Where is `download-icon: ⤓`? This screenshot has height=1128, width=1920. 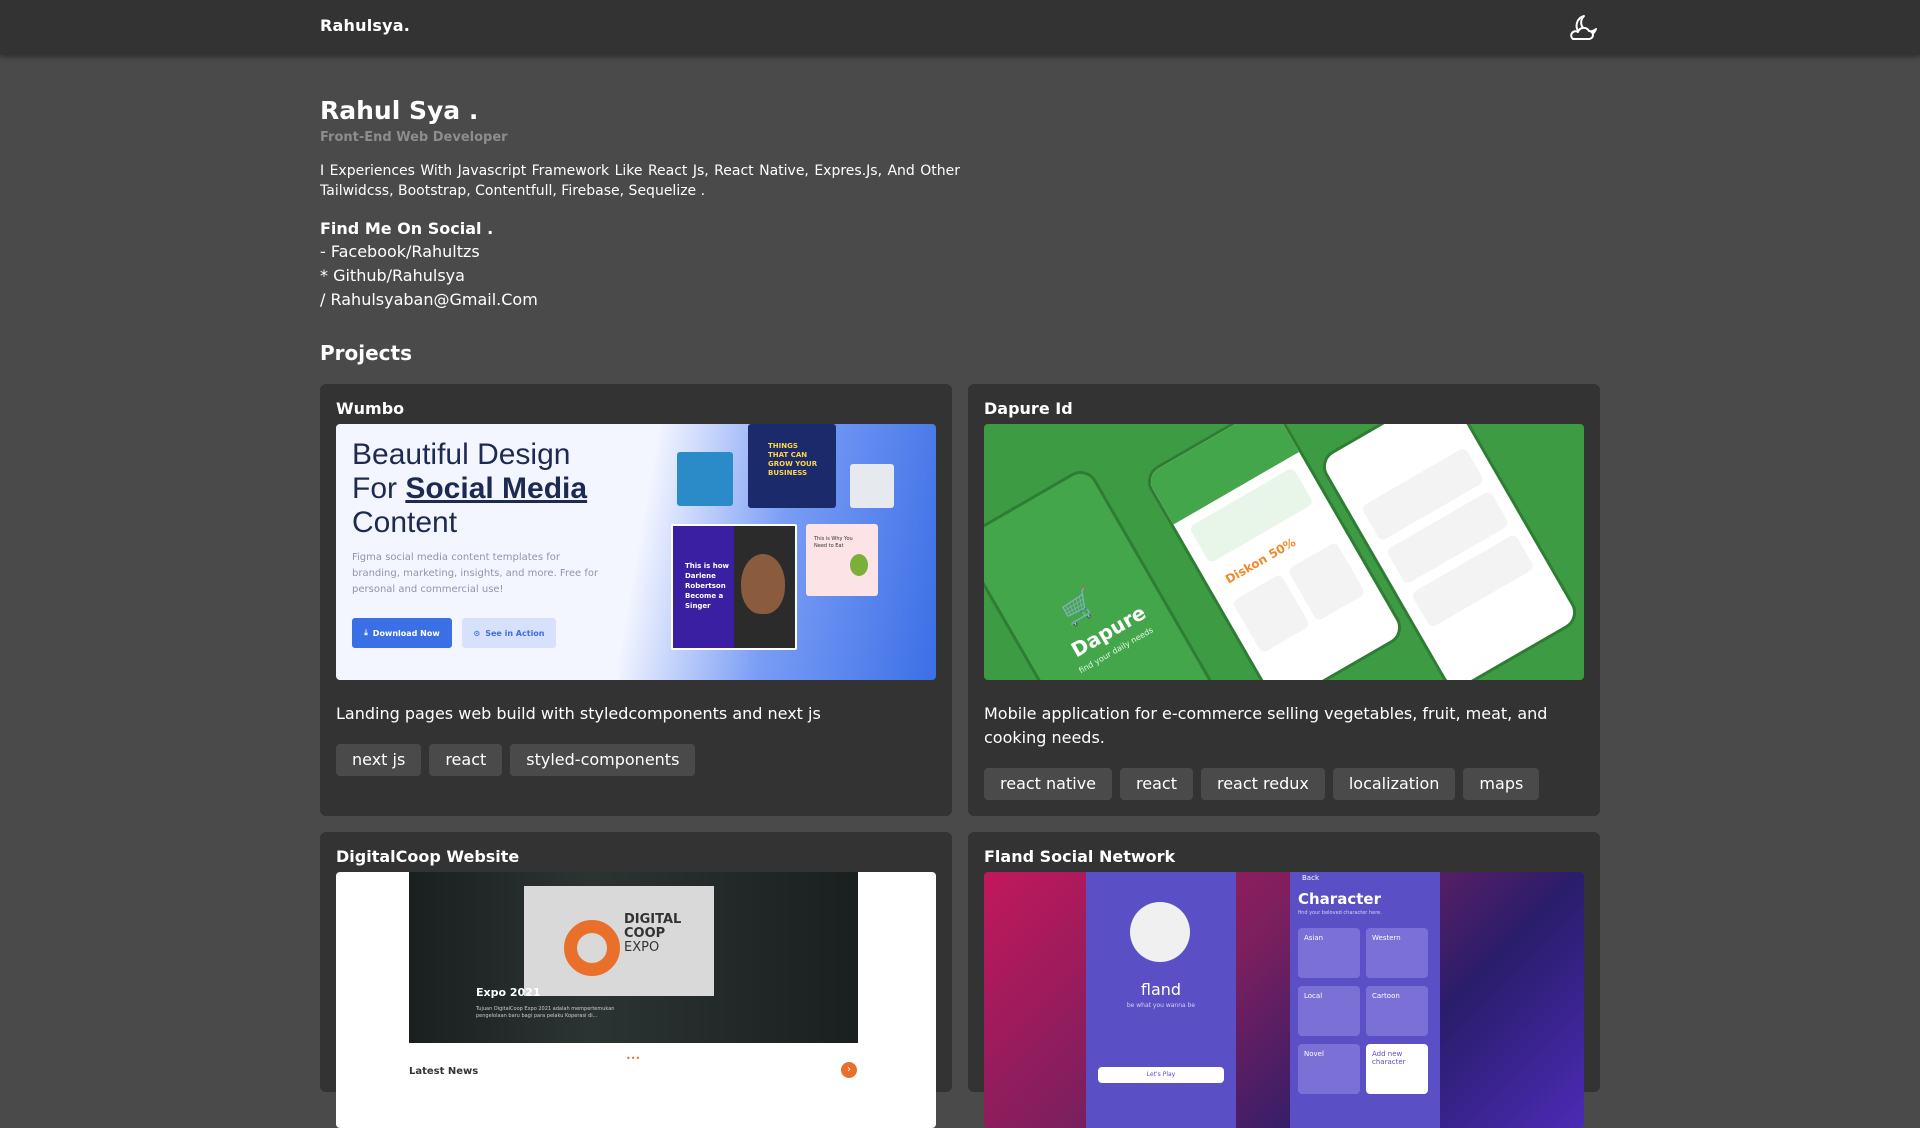
download-icon: ⤓ is located at coordinates (366, 632).